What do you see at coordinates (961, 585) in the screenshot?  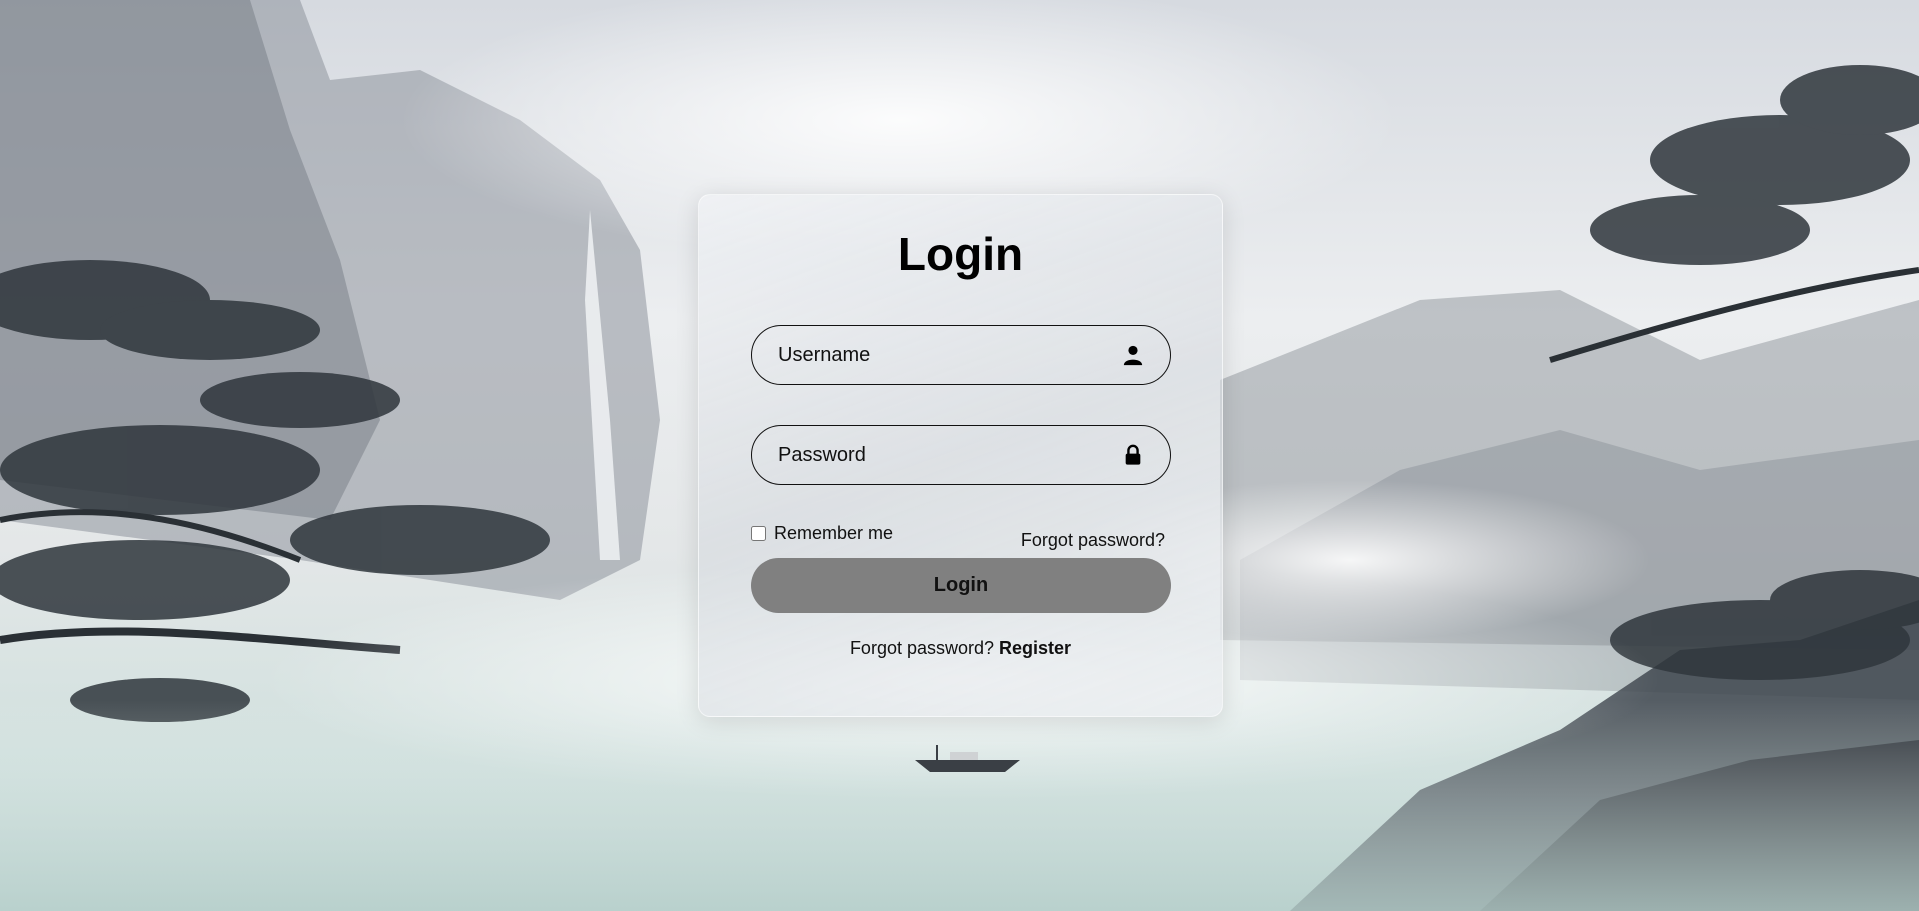 I see `login-button: Login` at bounding box center [961, 585].